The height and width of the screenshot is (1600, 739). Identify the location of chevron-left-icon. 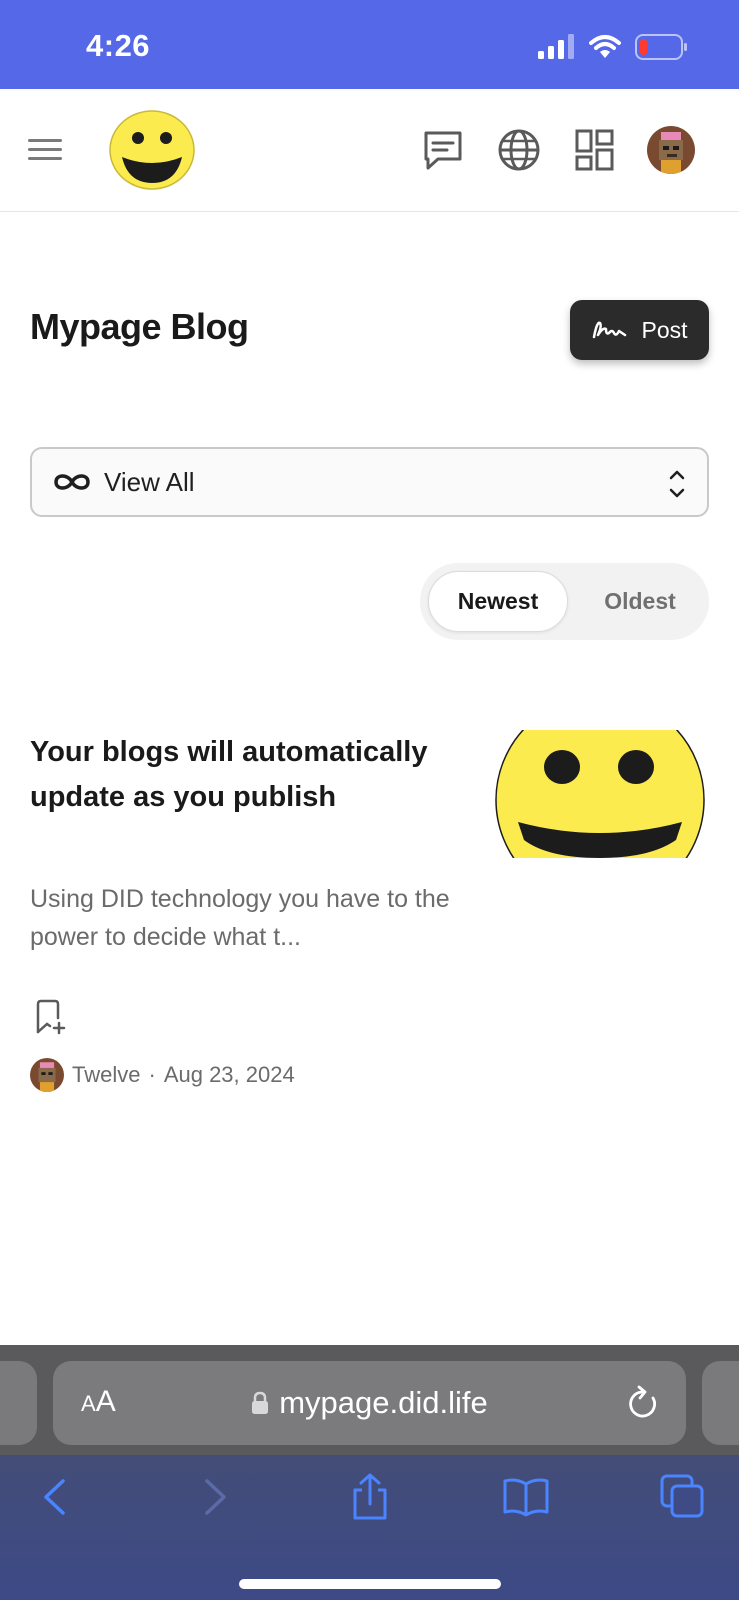
(54, 1497).